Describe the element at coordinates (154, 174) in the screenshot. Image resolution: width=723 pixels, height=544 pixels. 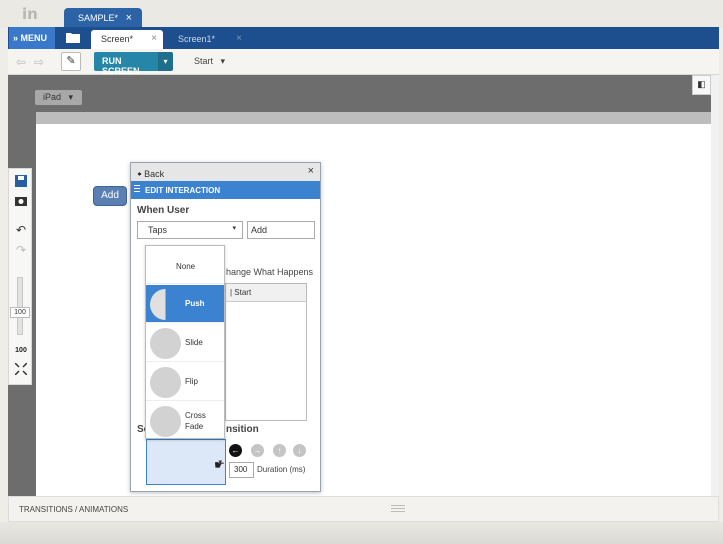
I see `back-label: Back` at that location.